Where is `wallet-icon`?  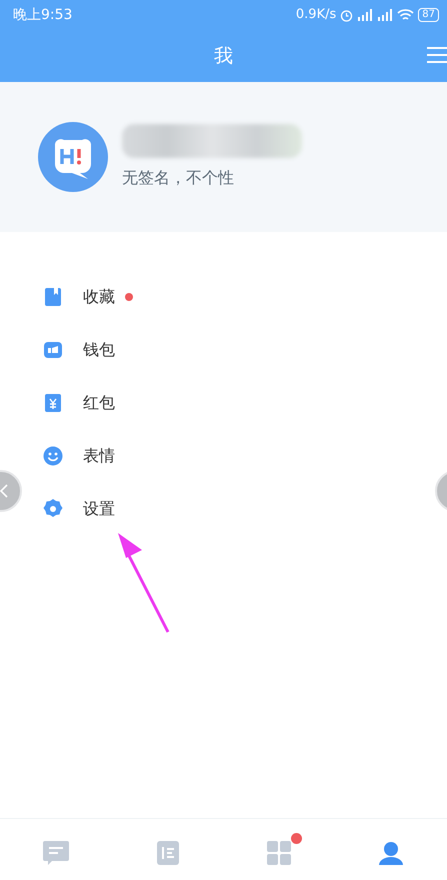 wallet-icon is located at coordinates (53, 350).